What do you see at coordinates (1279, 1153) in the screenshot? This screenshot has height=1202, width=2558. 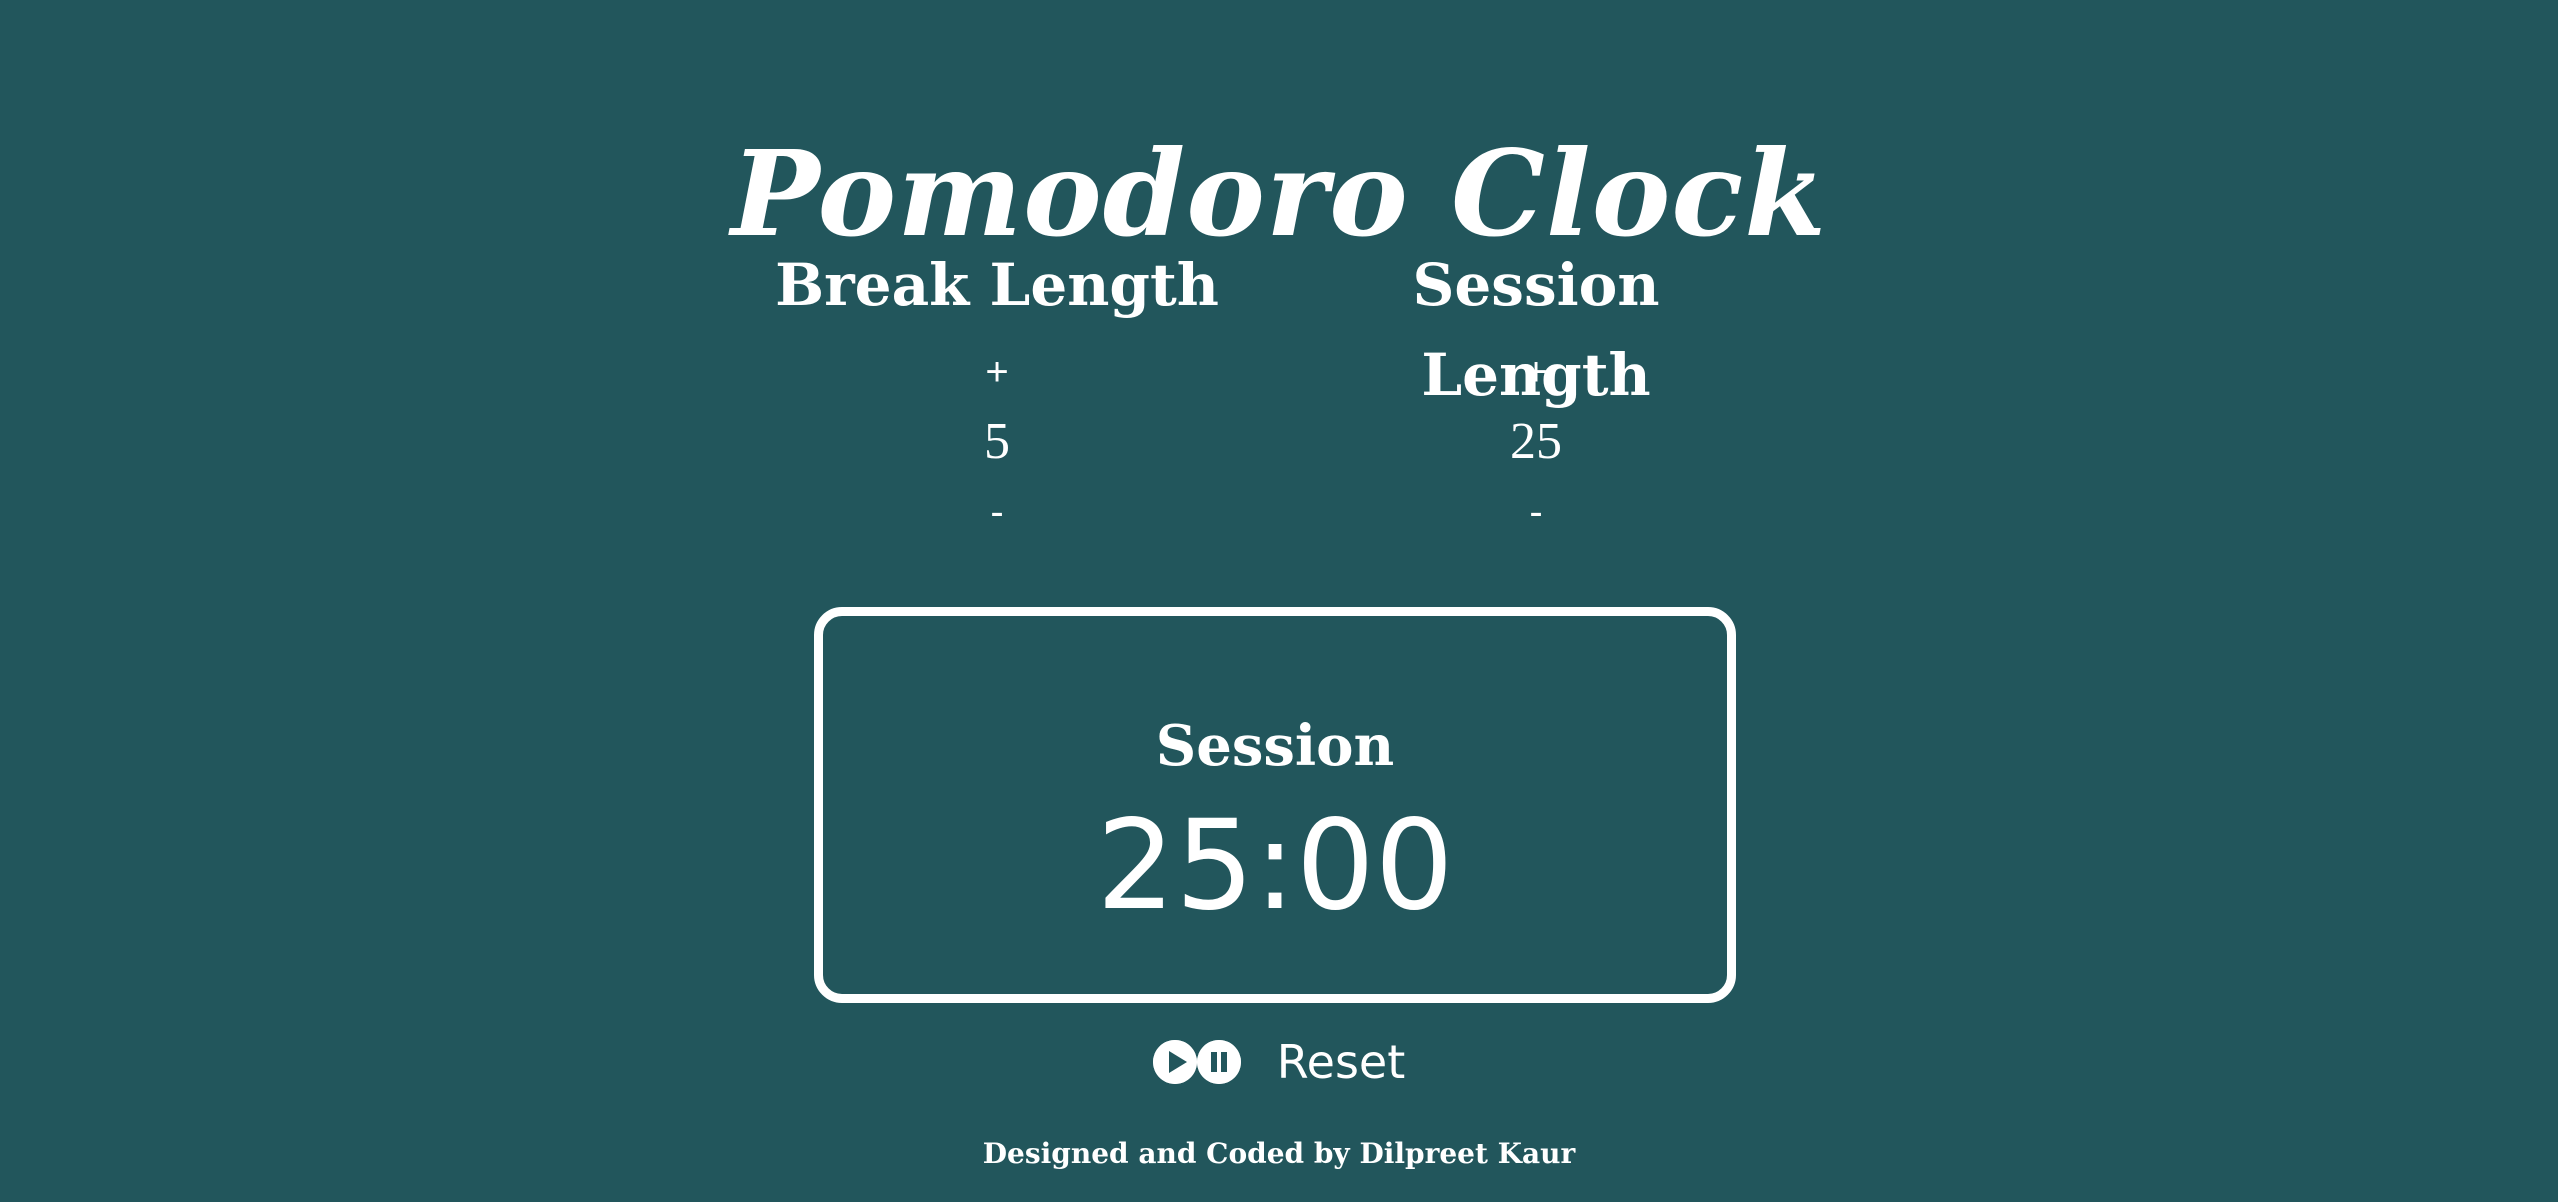 I see `footer-credit: Designed and Coded by Dilpreet Kaur` at bounding box center [1279, 1153].